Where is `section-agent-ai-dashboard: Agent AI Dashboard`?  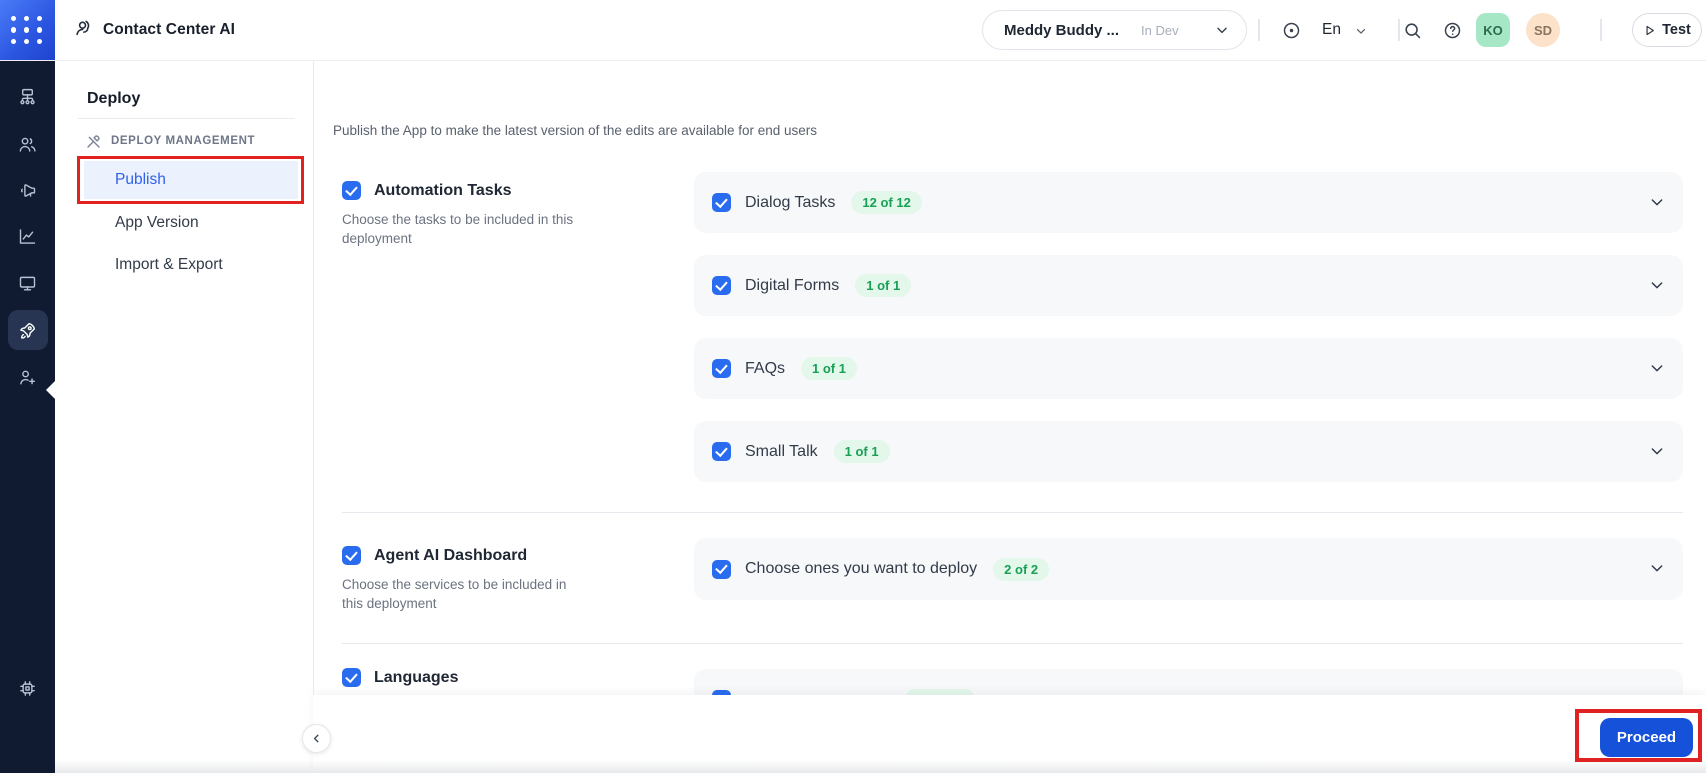 section-agent-ai-dashboard: Agent AI Dashboard is located at coordinates (434, 555).